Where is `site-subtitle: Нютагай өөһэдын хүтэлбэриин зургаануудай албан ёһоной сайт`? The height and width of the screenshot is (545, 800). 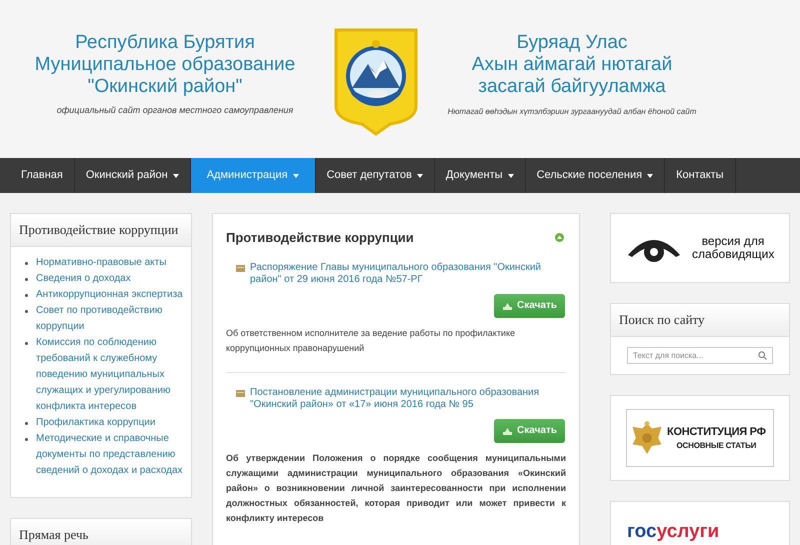
site-subtitle: Нютагай өөһэдын хүтэлбэриин зургаануудай албан ёһоной сайт is located at coordinates (572, 112).